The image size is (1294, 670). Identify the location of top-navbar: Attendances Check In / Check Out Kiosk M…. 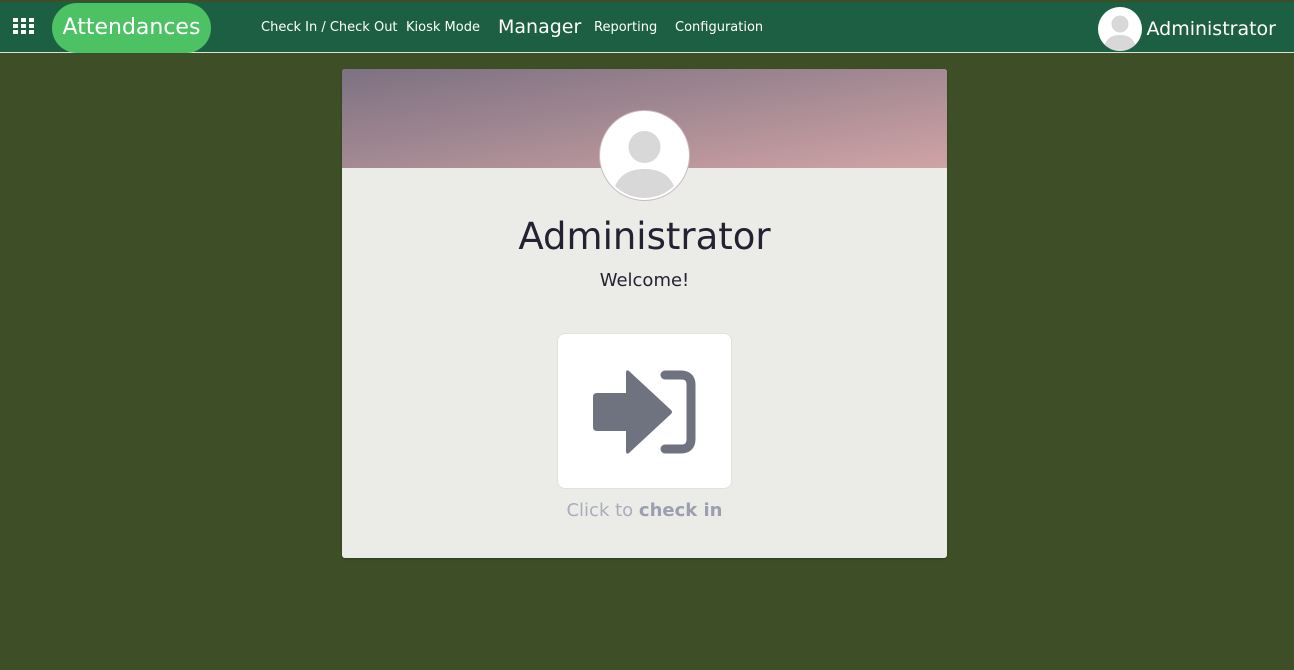
(647, 27).